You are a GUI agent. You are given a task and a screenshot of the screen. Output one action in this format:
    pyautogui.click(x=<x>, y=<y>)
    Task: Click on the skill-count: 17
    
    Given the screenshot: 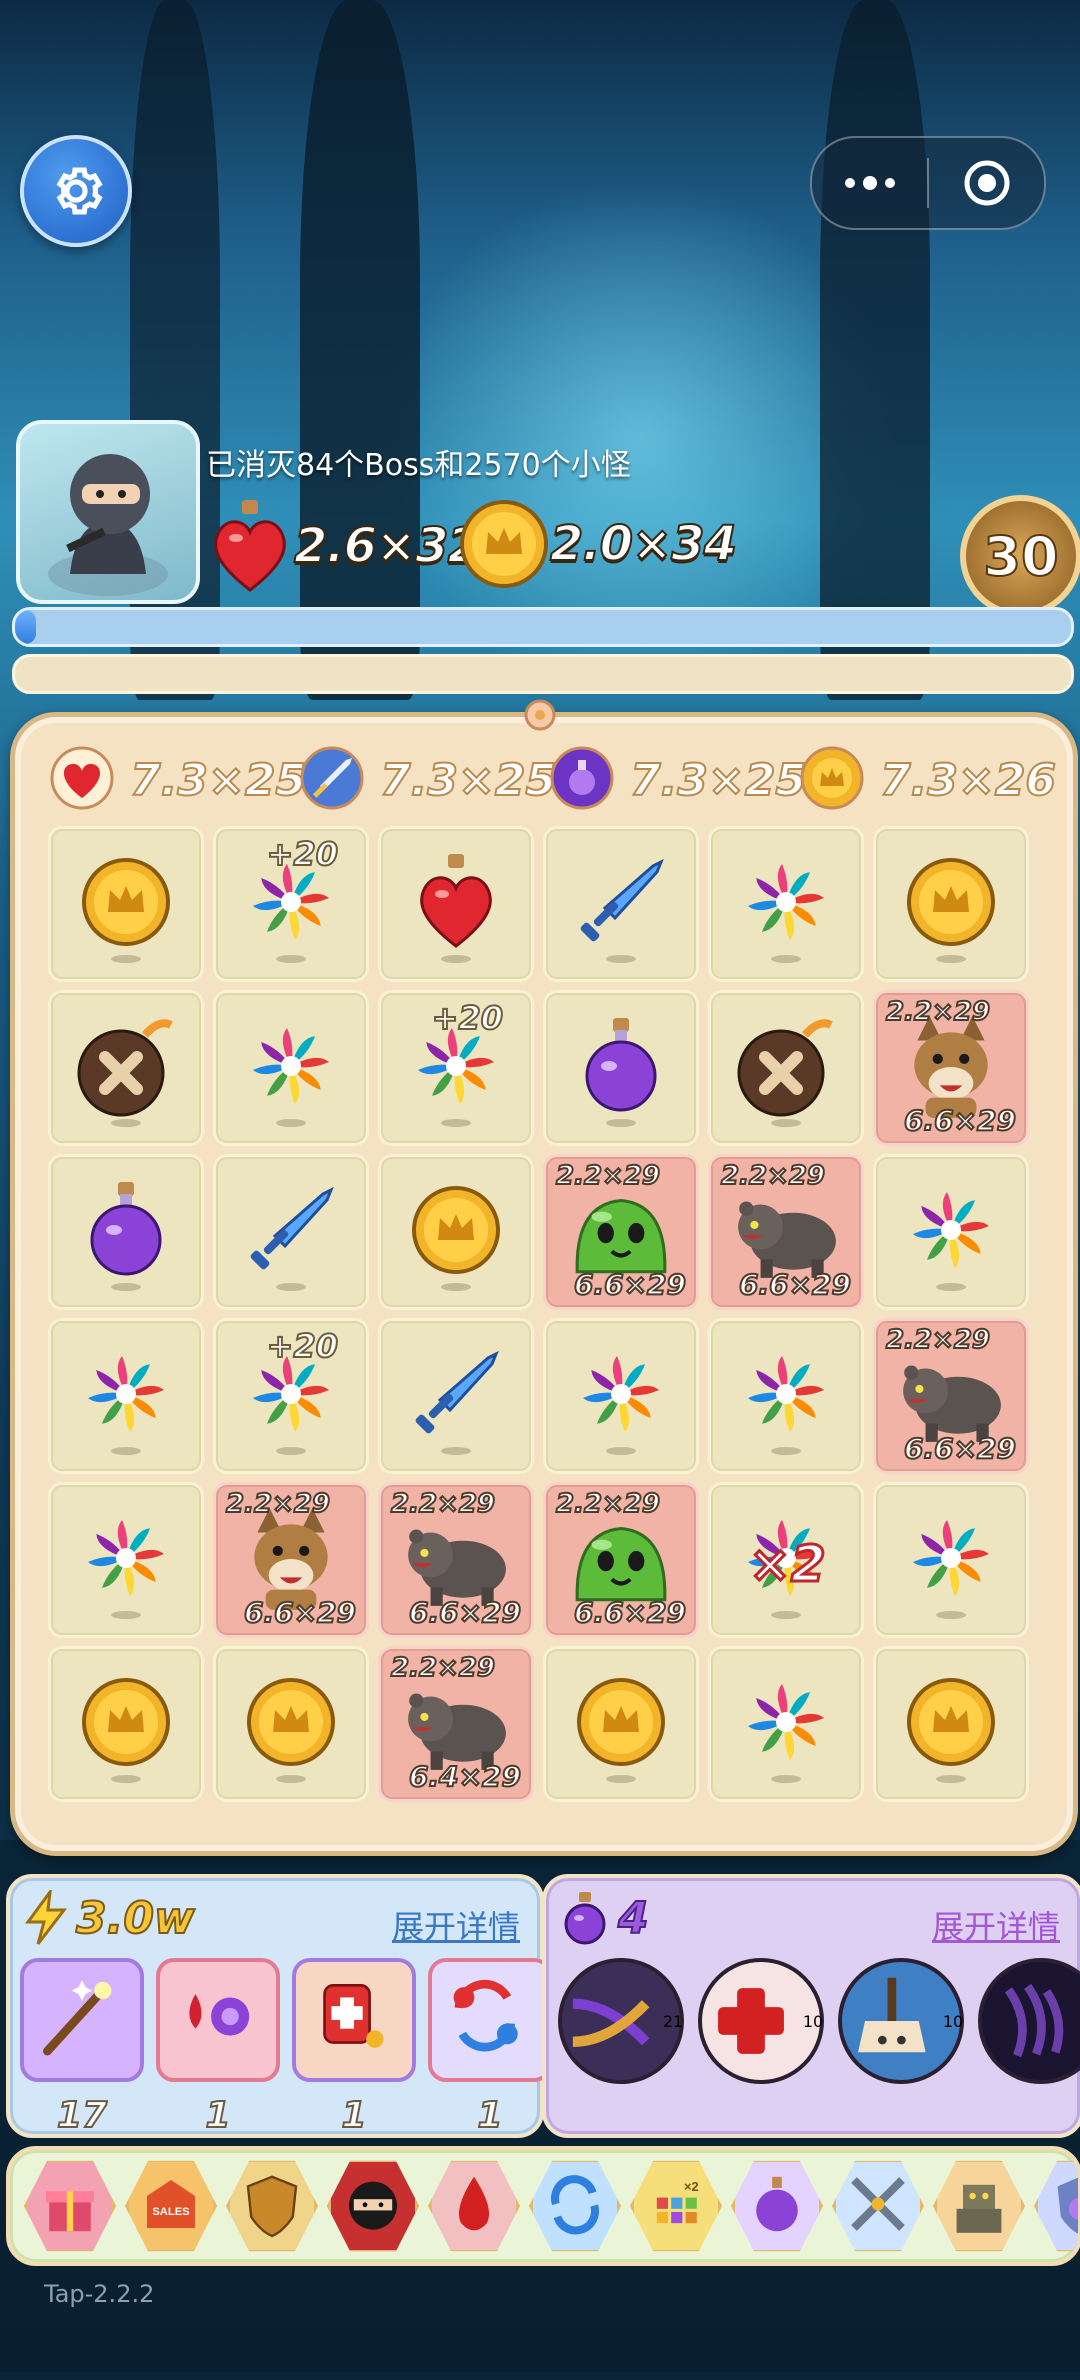 What is the action you would take?
    pyautogui.click(x=82, y=2115)
    